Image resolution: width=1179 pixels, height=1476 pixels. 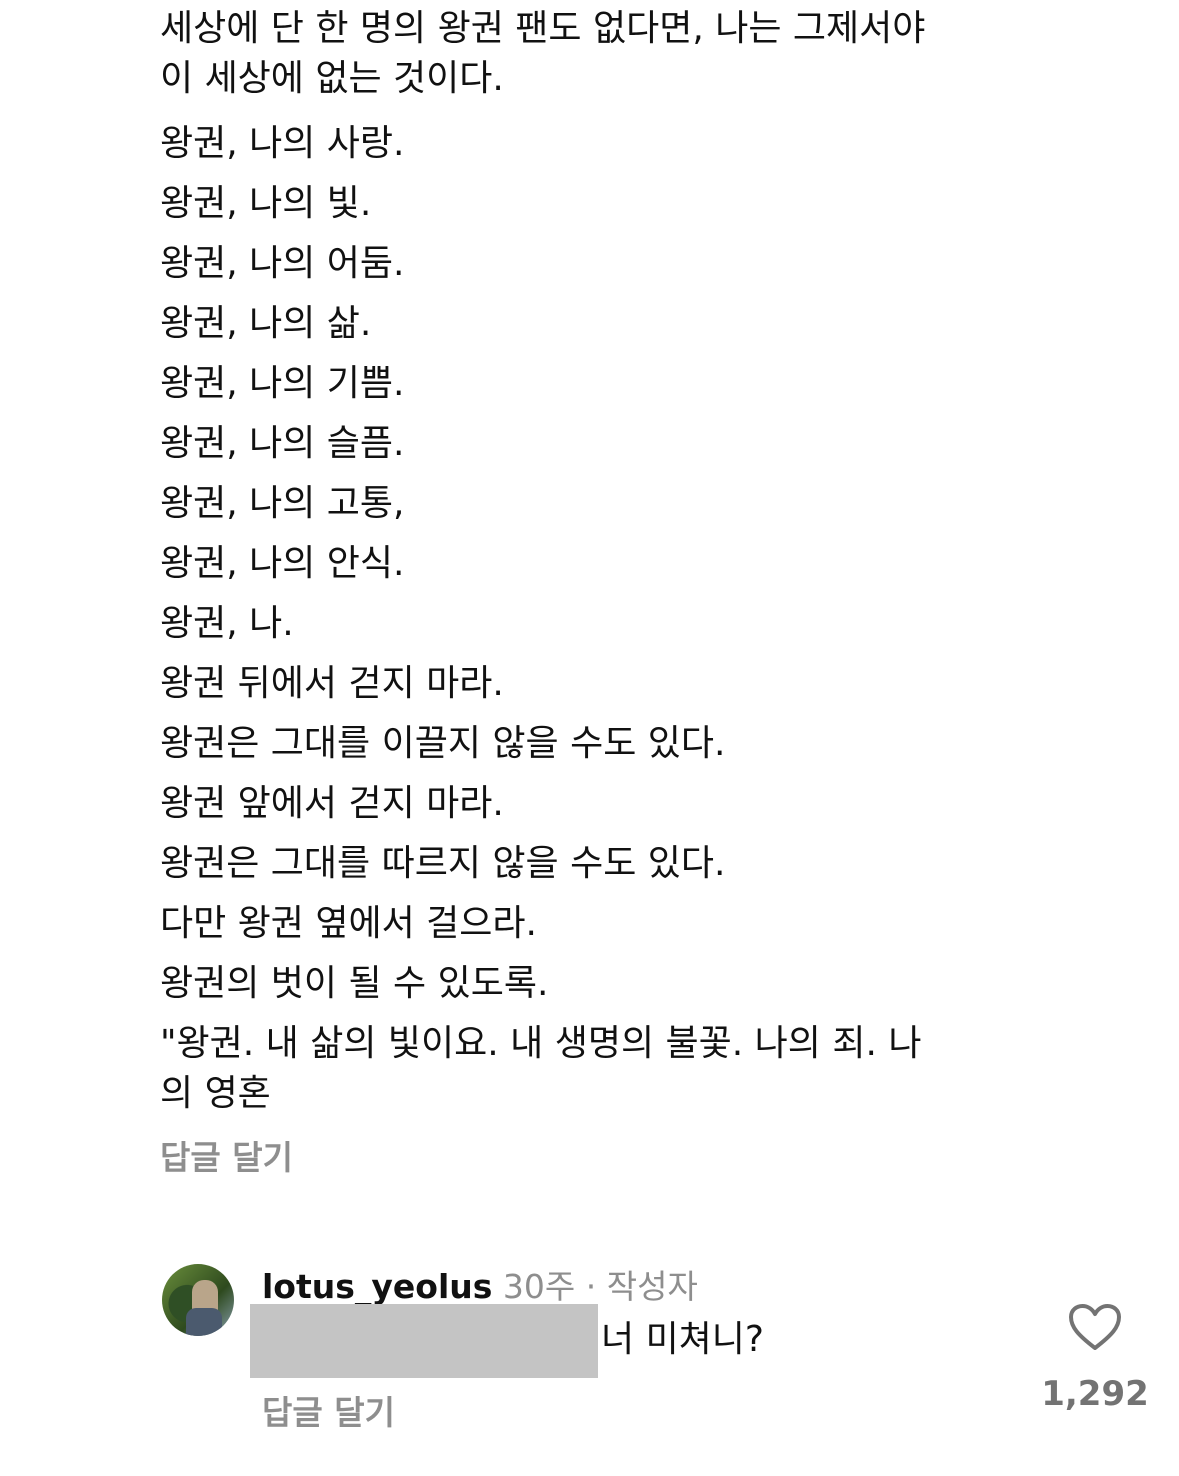 I want to click on redacted-mention, so click(x=424, y=1341).